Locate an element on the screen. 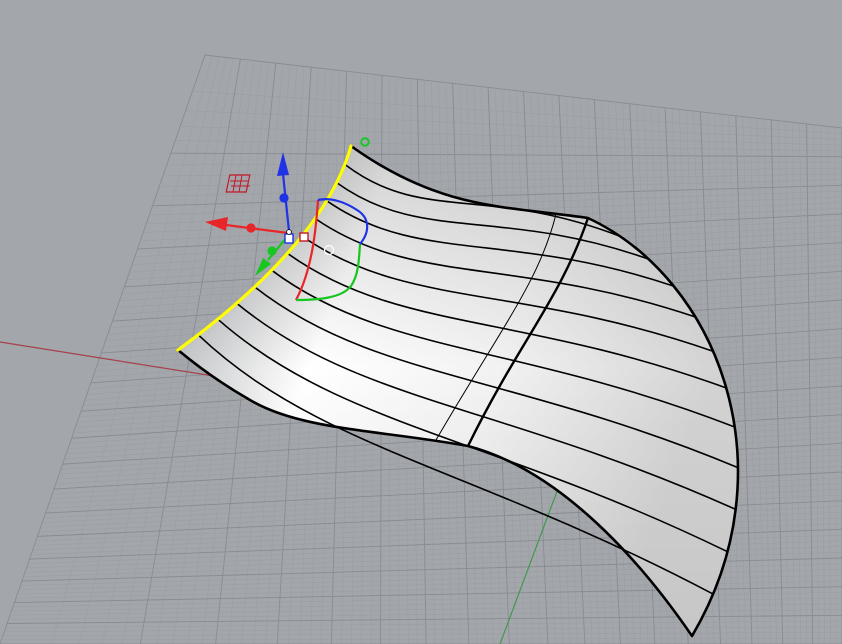  gumball-x-move-arrow is located at coordinates (247, 226).